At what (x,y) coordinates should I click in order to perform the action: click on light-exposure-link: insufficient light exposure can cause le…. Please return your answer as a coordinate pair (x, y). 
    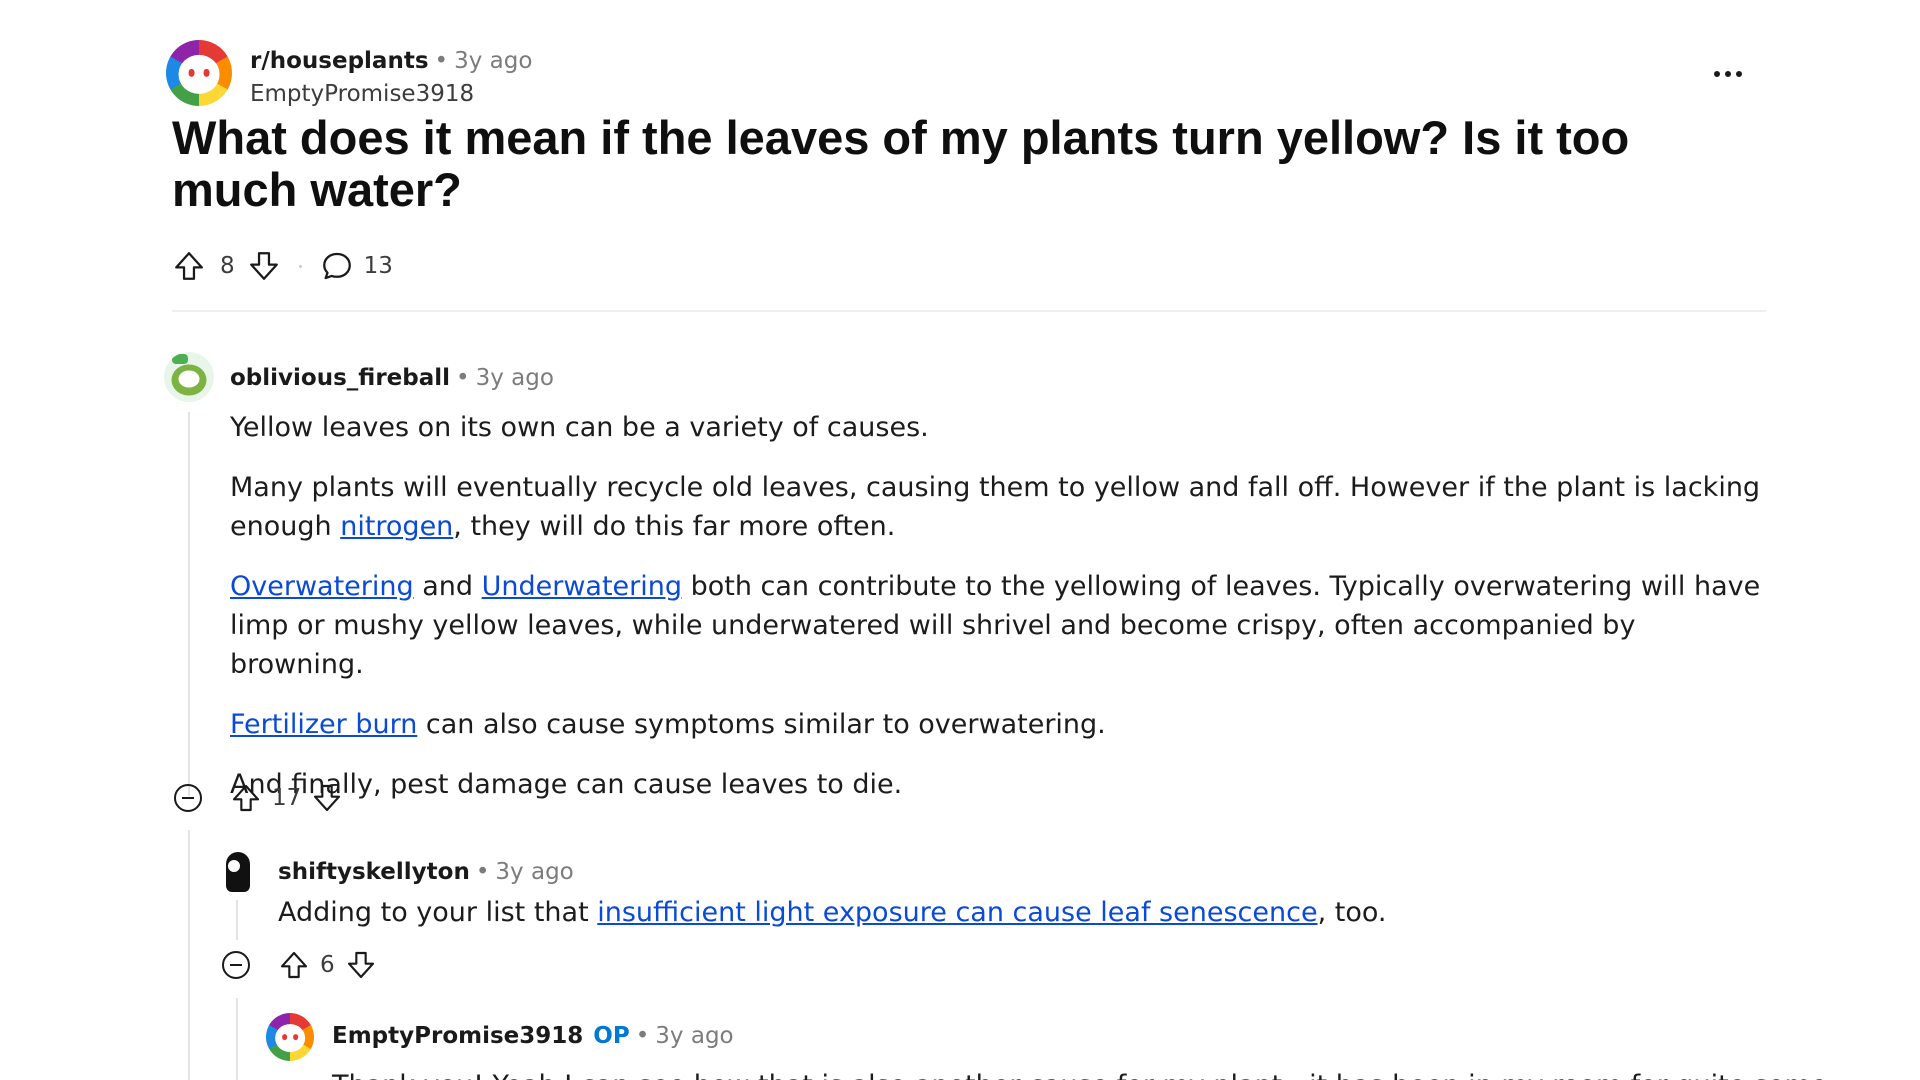
    Looking at the image, I should click on (957, 912).